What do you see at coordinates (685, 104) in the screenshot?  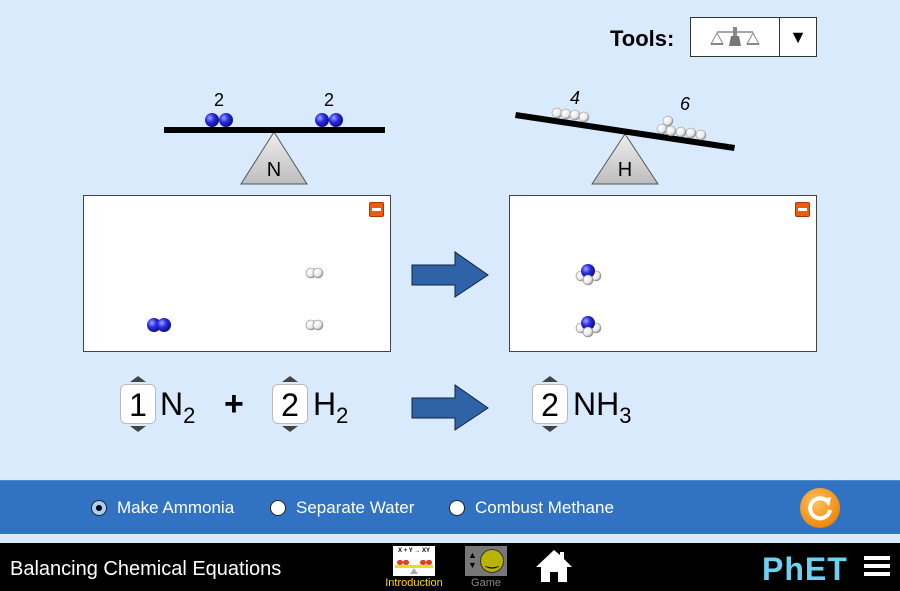 I see `right-count-h: 6` at bounding box center [685, 104].